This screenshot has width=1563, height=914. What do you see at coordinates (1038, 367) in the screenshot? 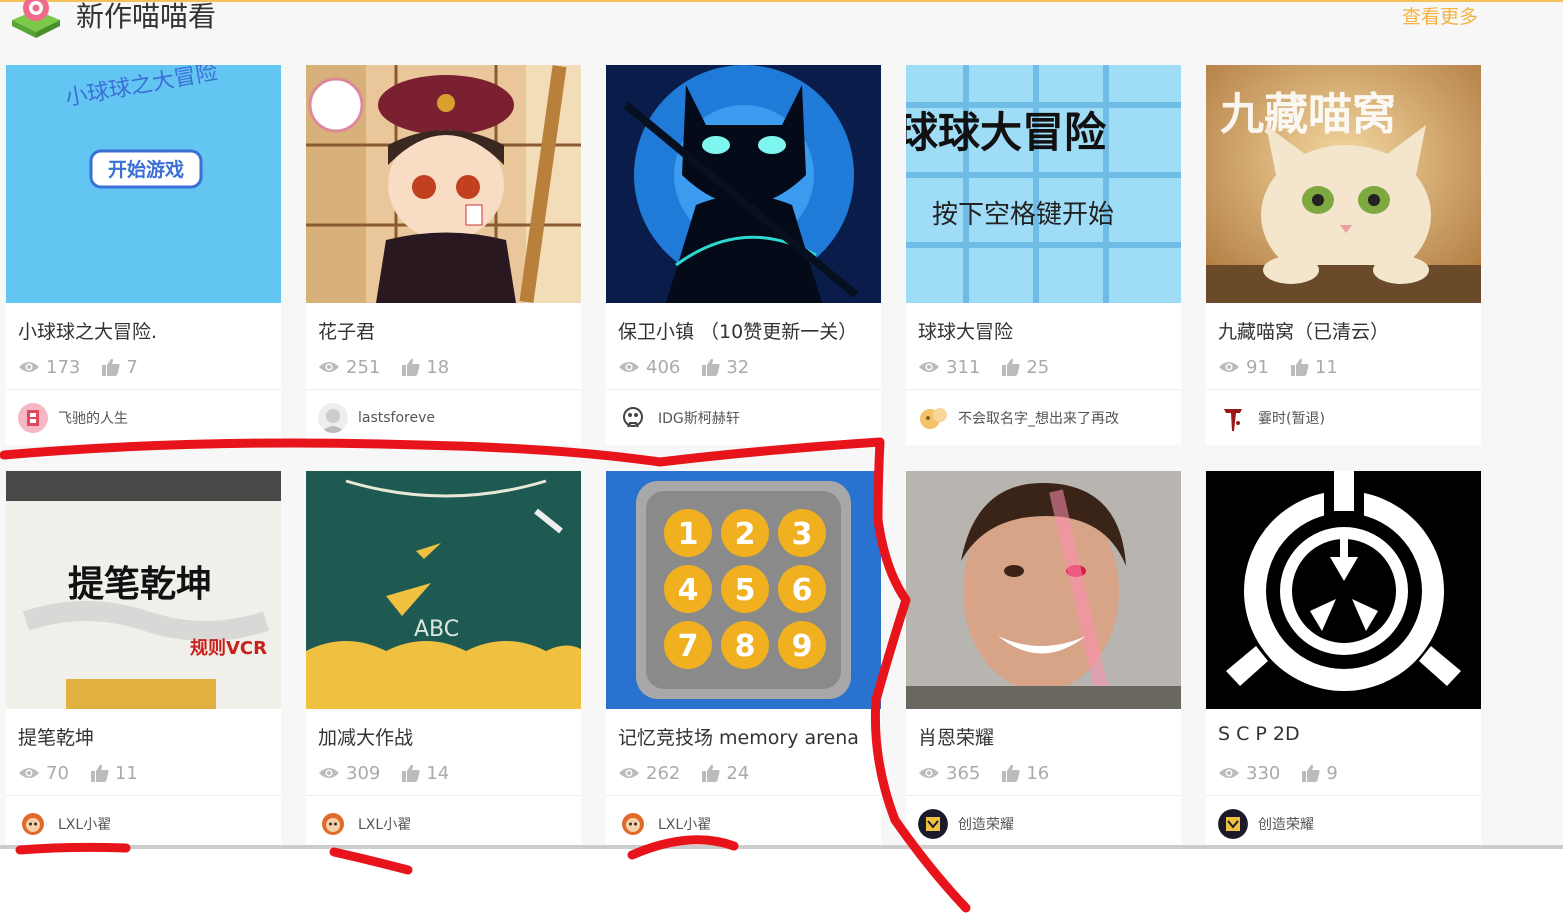
I see `like-count: 25` at bounding box center [1038, 367].